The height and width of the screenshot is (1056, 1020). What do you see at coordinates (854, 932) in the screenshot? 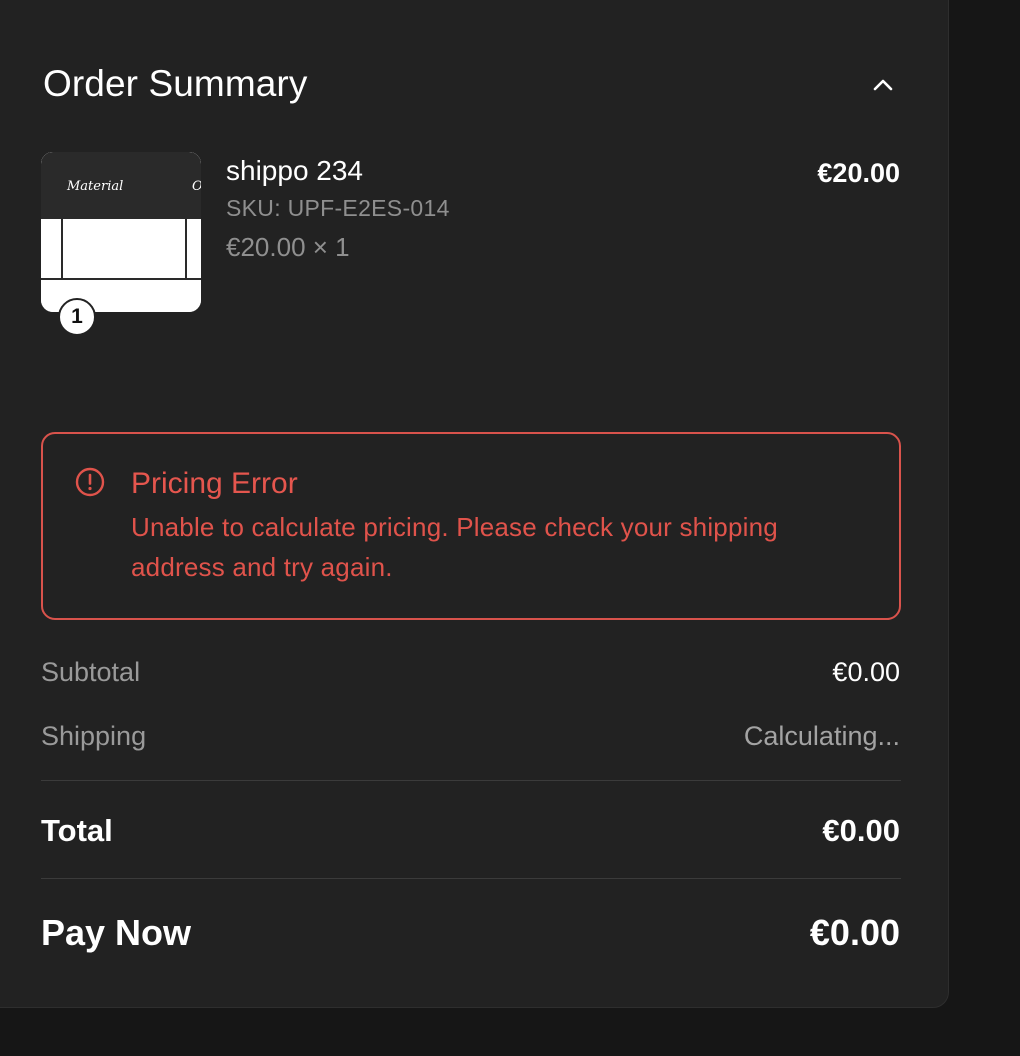
I see `pay-now-value: €0.00` at bounding box center [854, 932].